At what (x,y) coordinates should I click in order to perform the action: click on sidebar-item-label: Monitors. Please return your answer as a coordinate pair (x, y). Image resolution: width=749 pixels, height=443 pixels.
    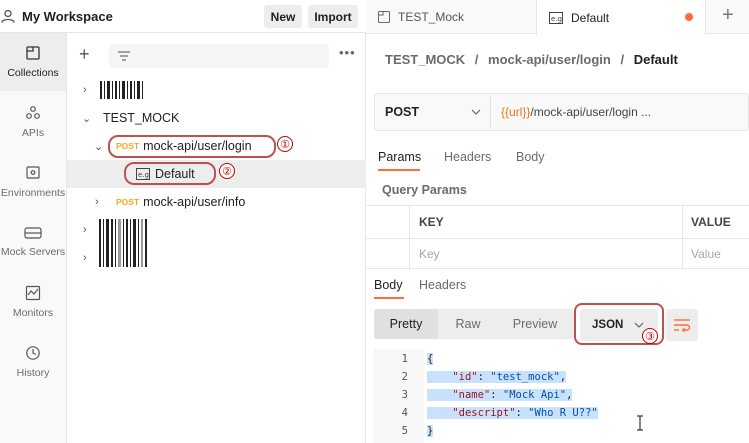
    Looking at the image, I should click on (33, 313).